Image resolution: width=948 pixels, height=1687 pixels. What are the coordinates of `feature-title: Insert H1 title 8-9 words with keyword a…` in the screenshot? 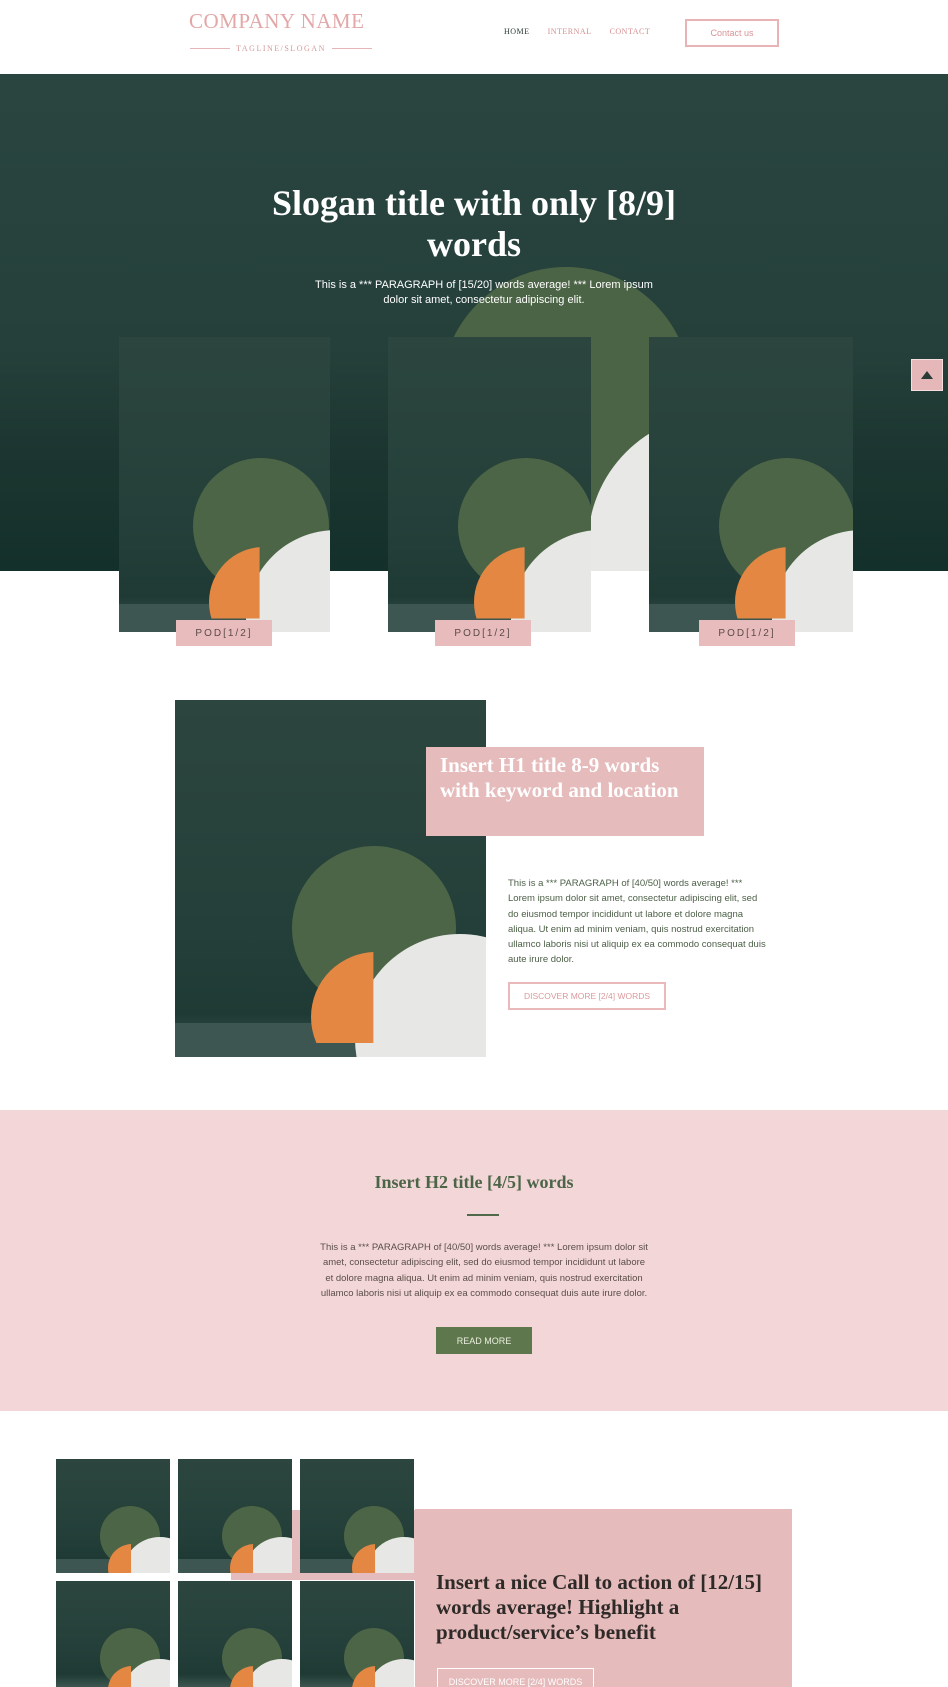 It's located at (559, 777).